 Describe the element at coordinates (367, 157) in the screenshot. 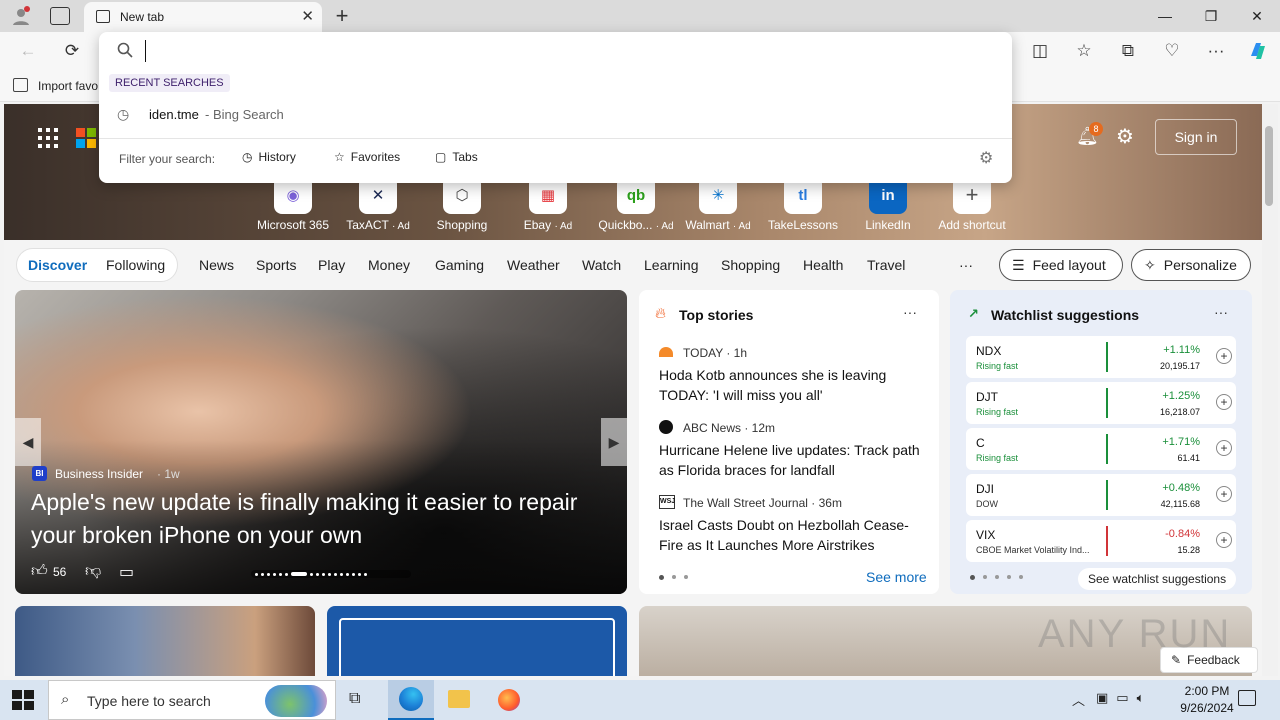

I see `filter-favorites: ☆ Favorites` at that location.